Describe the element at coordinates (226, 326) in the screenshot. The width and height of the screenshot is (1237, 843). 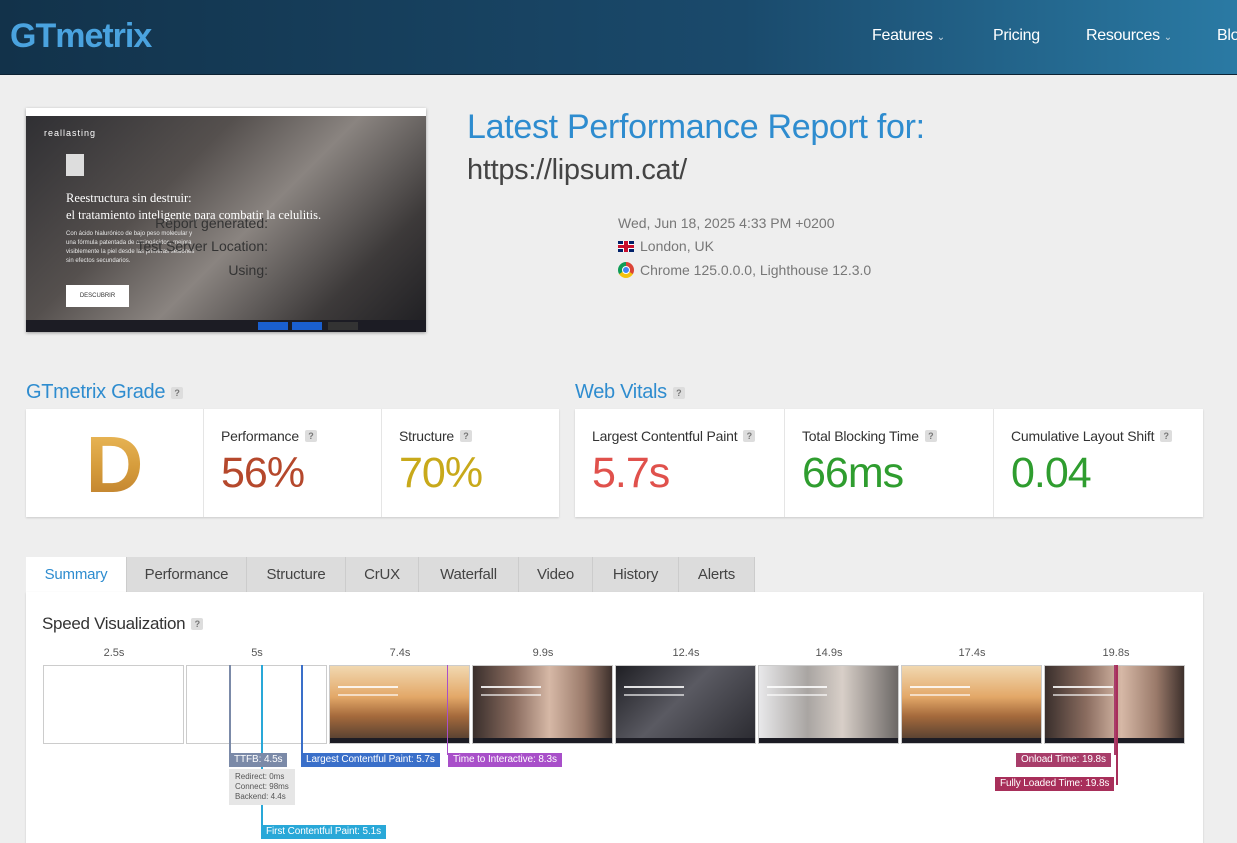
I see `thumbnail-cookie-bar` at that location.